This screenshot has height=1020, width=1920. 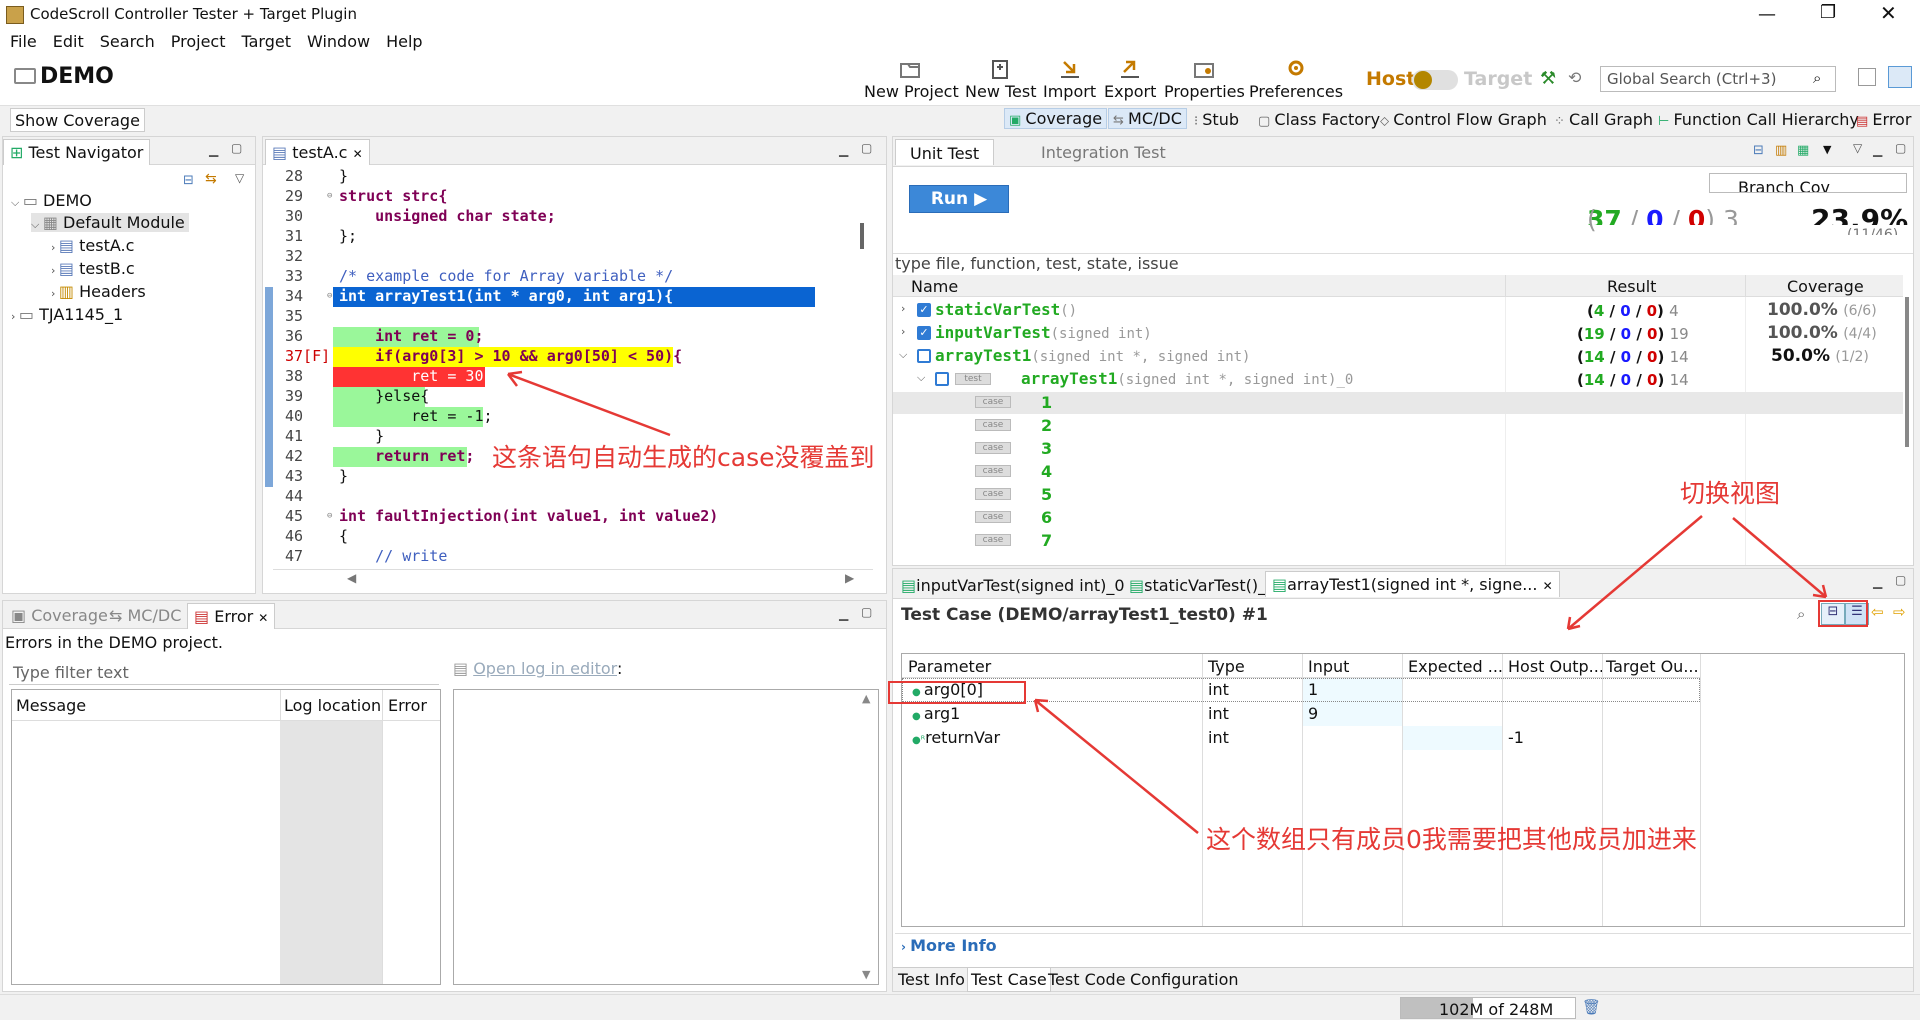 What do you see at coordinates (332, 705) in the screenshot?
I see `column-log-location: Log location` at bounding box center [332, 705].